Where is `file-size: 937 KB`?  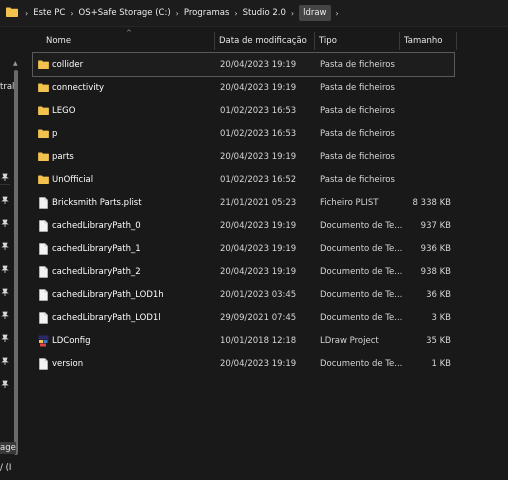 file-size: 937 KB is located at coordinates (435, 225).